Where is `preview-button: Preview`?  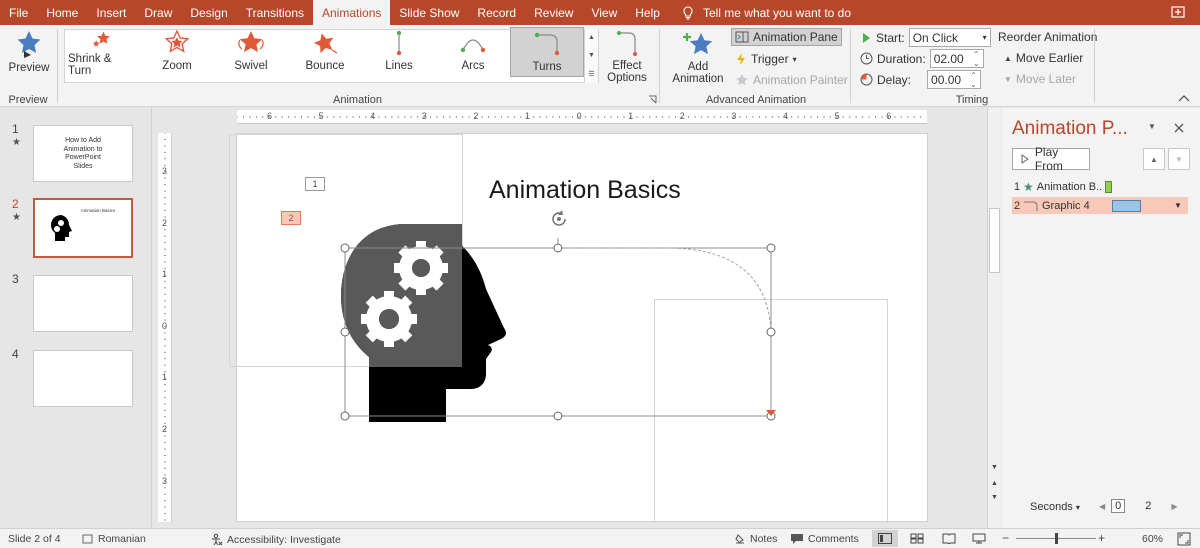
preview-button: Preview is located at coordinates (29, 51).